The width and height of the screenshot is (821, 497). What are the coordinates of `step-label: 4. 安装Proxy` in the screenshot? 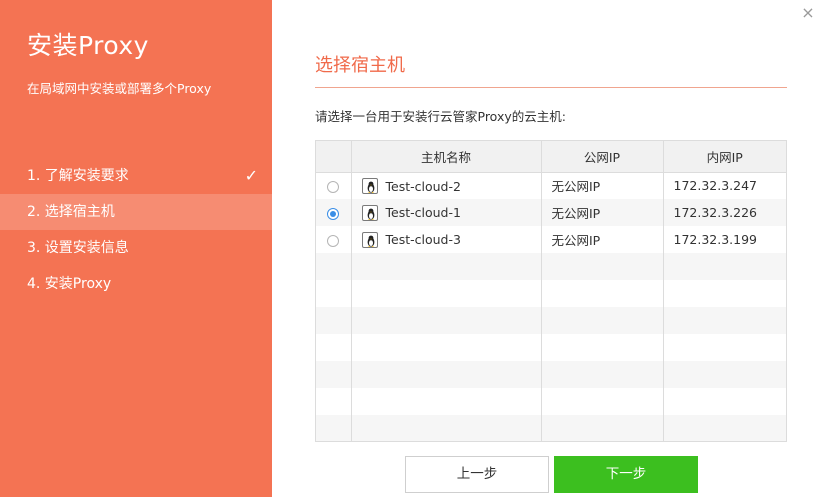 It's located at (69, 284).